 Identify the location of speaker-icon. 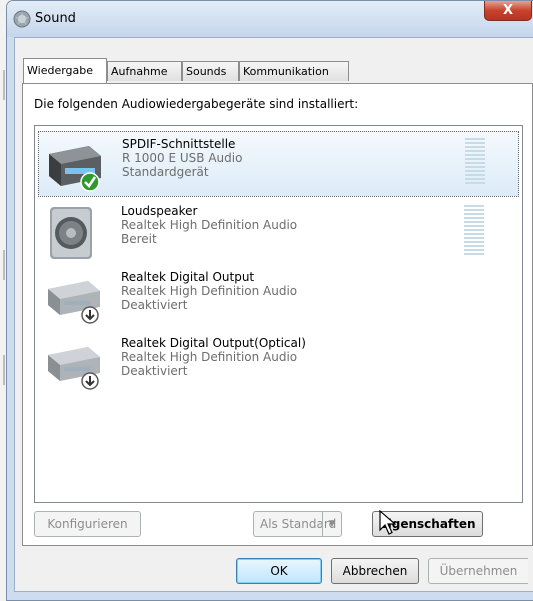
(71, 233).